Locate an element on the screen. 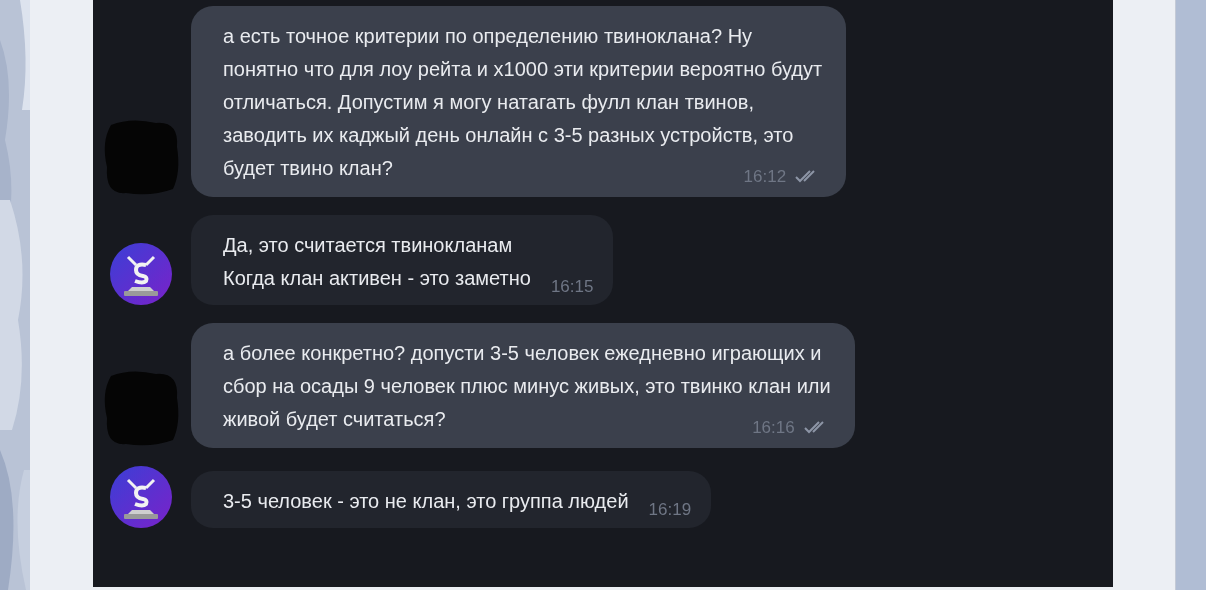 The height and width of the screenshot is (590, 1206). message-text-line: 3-5 человек - это не клан, это группа людей is located at coordinates (426, 501).